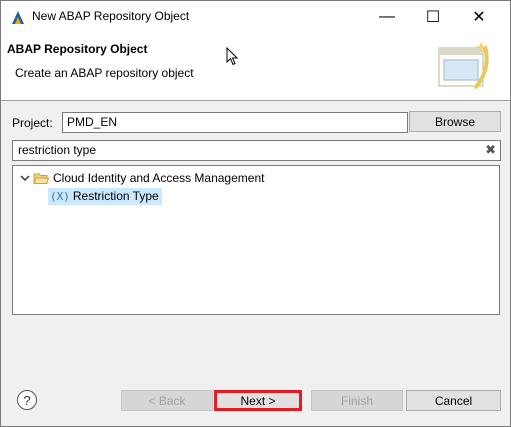  I want to click on tree-item-cloud-identity: Cloud Identity and Access Management, so click(141, 178).